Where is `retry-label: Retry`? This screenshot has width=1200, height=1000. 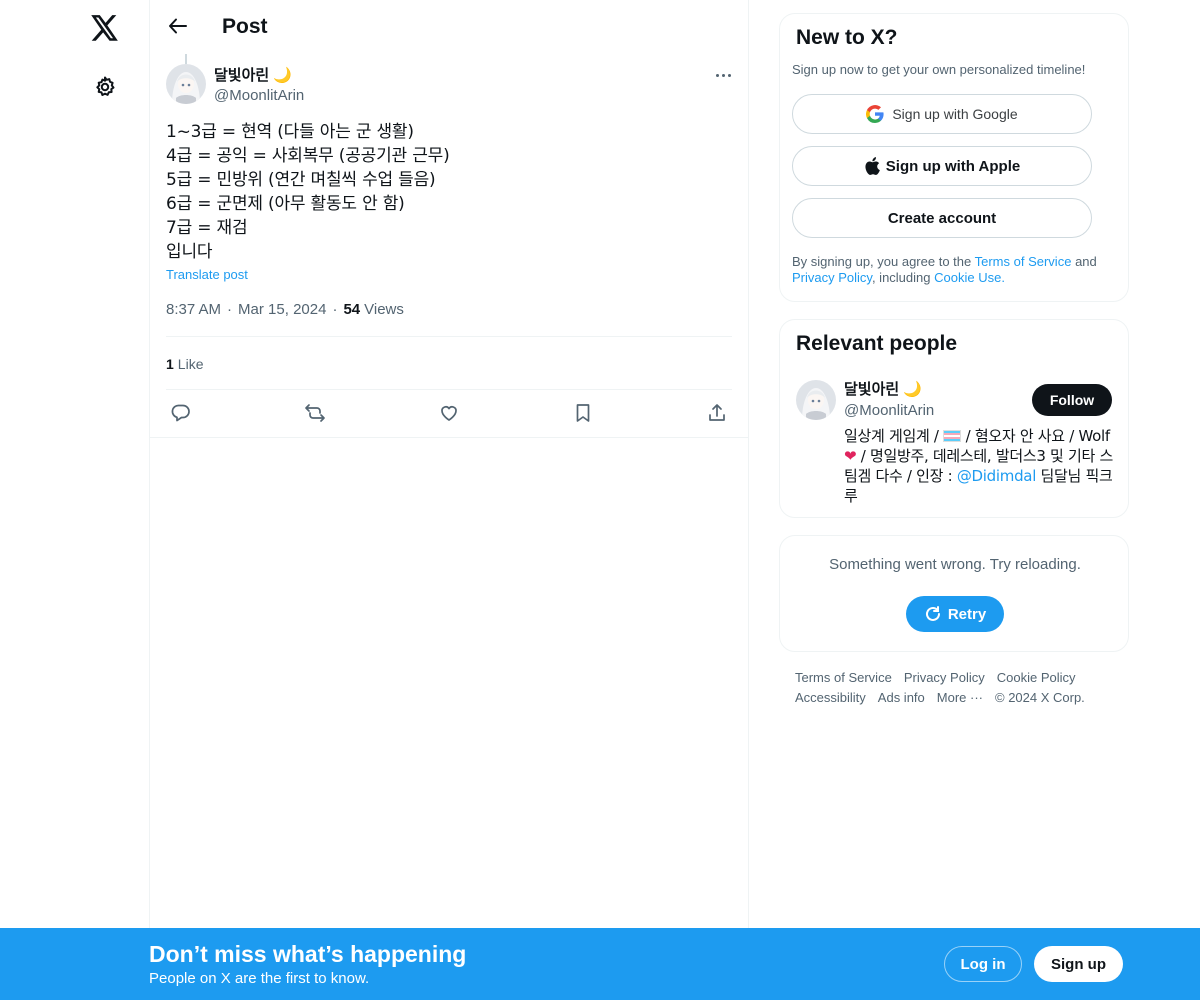 retry-label: Retry is located at coordinates (967, 614).